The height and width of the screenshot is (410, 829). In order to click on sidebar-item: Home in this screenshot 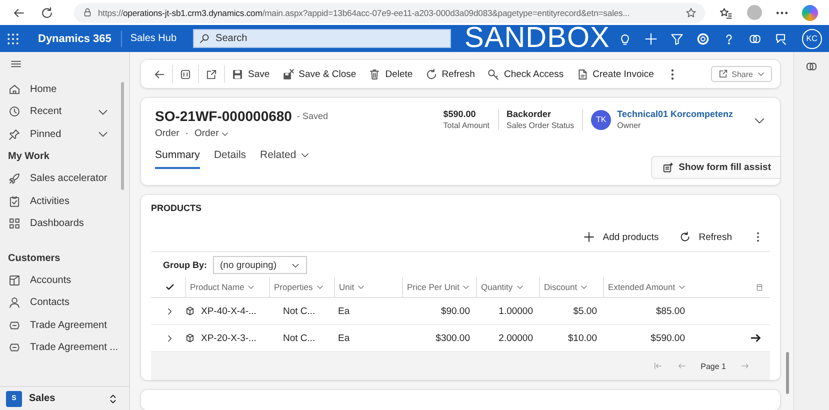, I will do `click(68, 89)`.